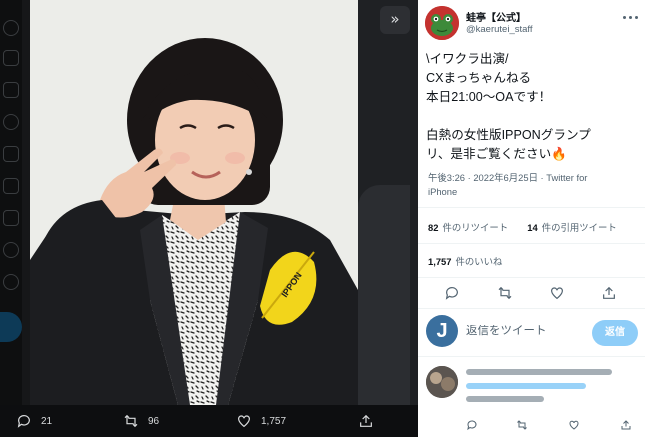 Image resolution: width=645 pixels, height=437 pixels. What do you see at coordinates (384, 297) in the screenshot?
I see `photo-backdrop-shadow` at bounding box center [384, 297].